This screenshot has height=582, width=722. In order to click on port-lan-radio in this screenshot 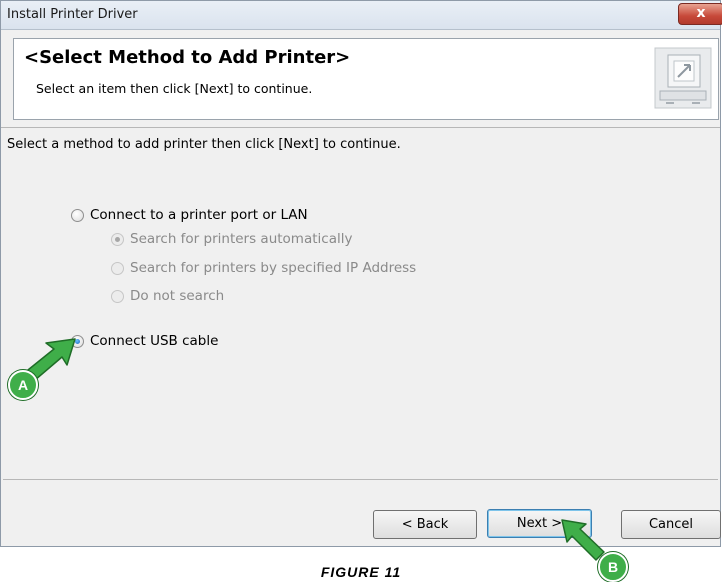, I will do `click(77, 215)`.